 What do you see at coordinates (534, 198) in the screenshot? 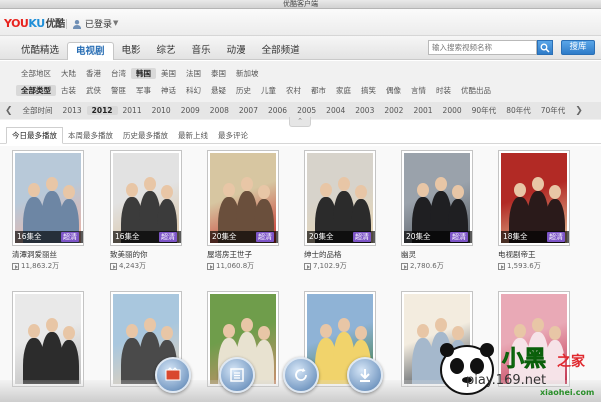
I see `show-poster: 18集全 超清` at bounding box center [534, 198].